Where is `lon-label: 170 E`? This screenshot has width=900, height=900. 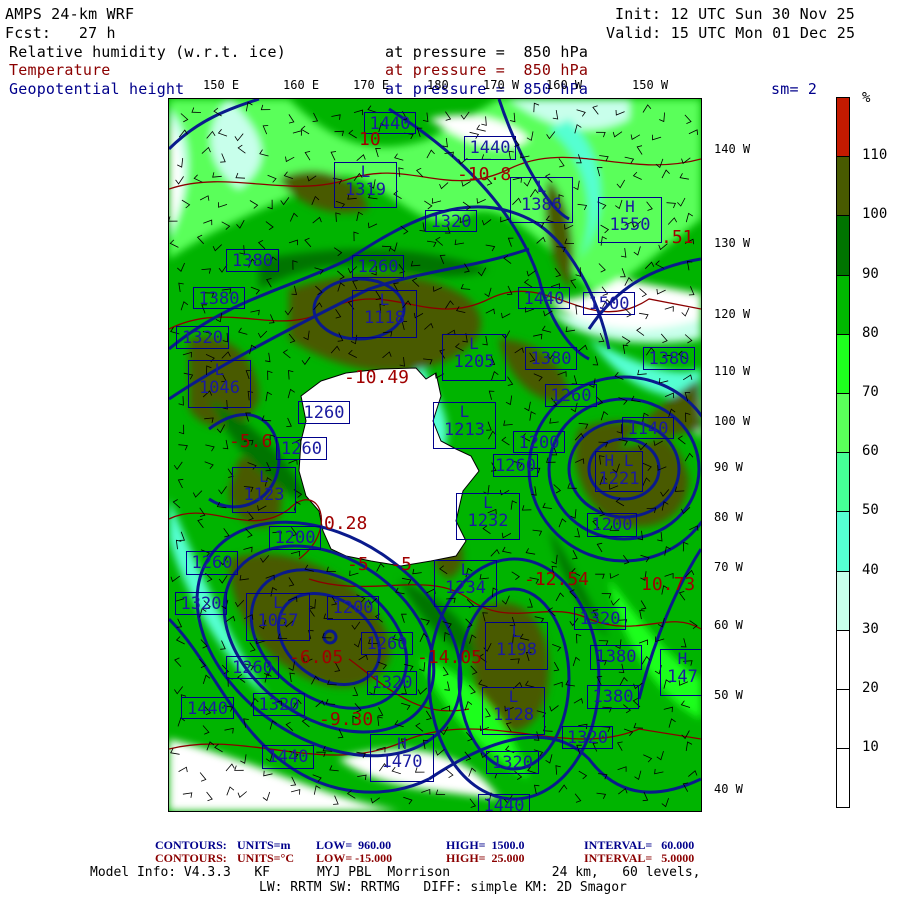
lon-label: 170 E is located at coordinates (371, 85).